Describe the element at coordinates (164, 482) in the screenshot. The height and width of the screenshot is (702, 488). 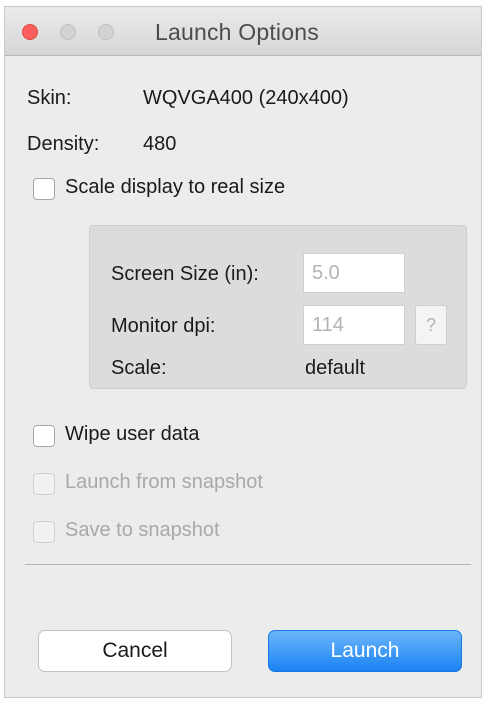
I see `launch-from-snapshot-label: Launch from snapshot` at that location.